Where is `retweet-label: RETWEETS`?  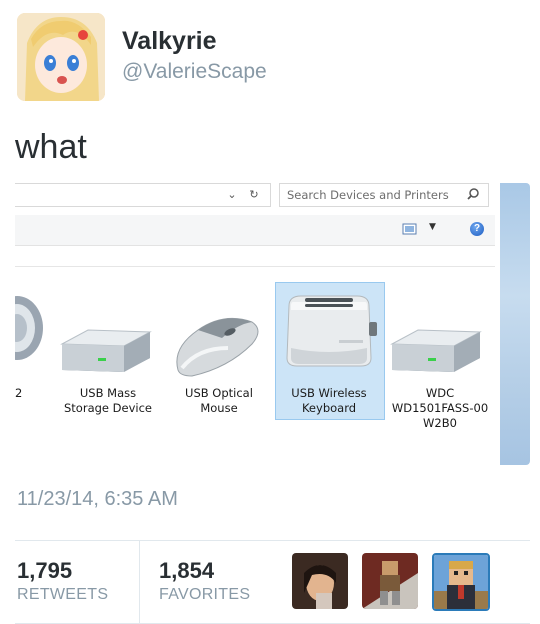
retweet-label: RETWEETS is located at coordinates (62, 595).